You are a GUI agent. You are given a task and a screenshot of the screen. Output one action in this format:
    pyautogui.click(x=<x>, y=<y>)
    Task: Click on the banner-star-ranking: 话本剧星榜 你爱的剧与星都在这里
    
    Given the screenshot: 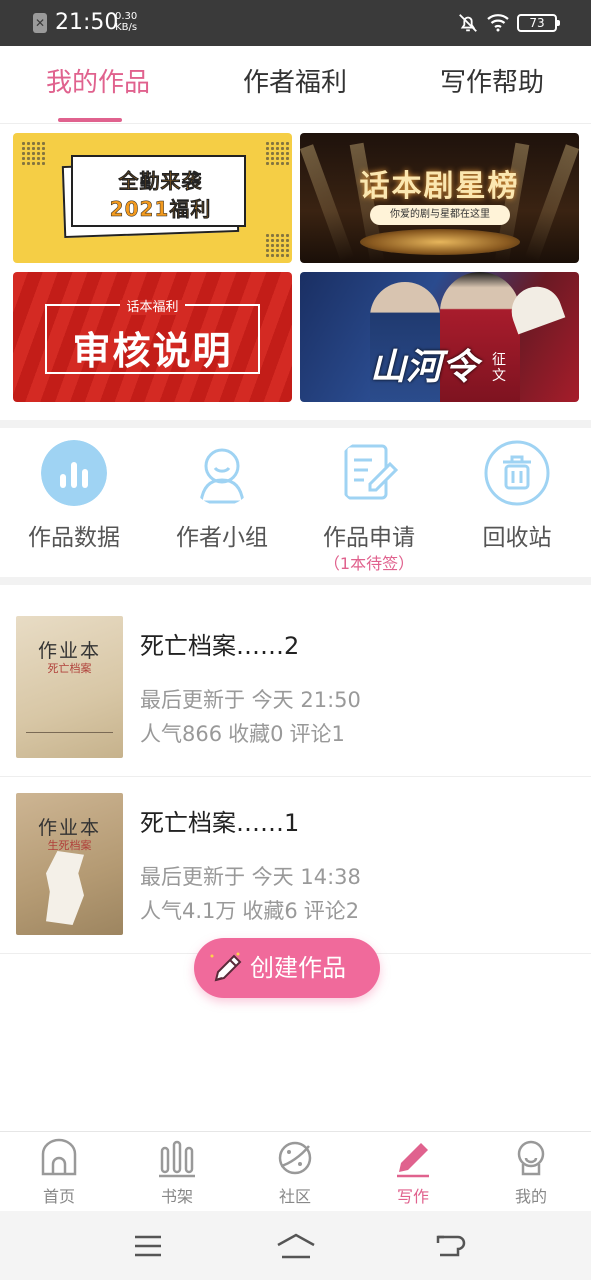 What is the action you would take?
    pyautogui.click(x=439, y=198)
    